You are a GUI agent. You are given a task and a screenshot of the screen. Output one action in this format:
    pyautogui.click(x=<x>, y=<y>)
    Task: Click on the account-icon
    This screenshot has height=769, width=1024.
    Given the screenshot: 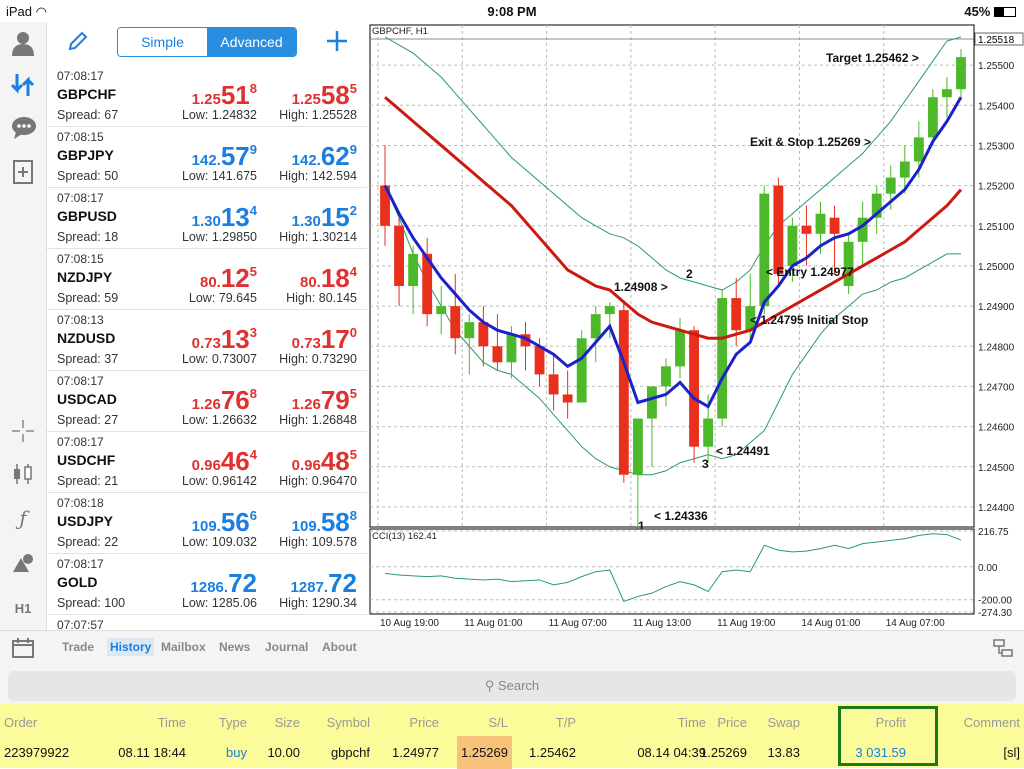 What is the action you would take?
    pyautogui.click(x=23, y=43)
    